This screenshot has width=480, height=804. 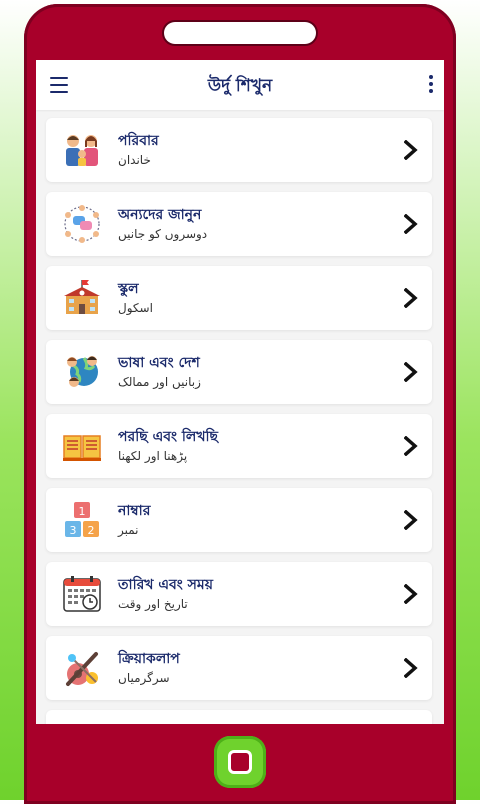 I want to click on activities-icon, so click(x=82, y=669).